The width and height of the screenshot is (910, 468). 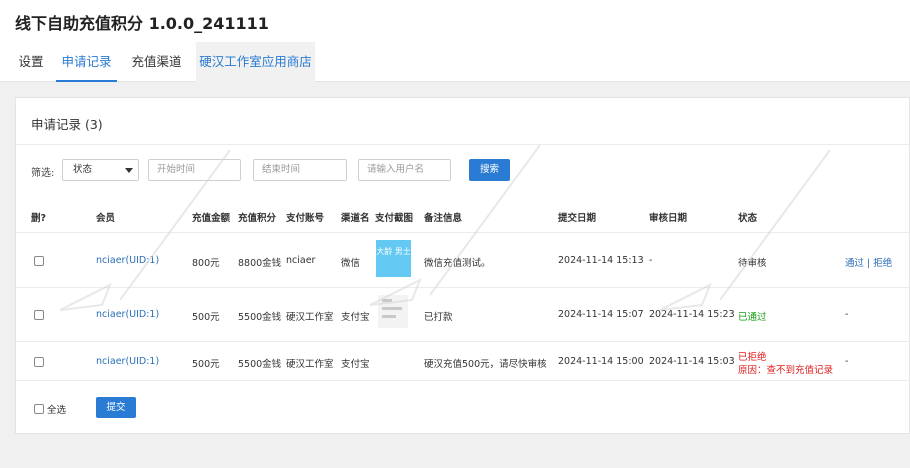 I want to click on reject-link: 拒绝, so click(x=882, y=263).